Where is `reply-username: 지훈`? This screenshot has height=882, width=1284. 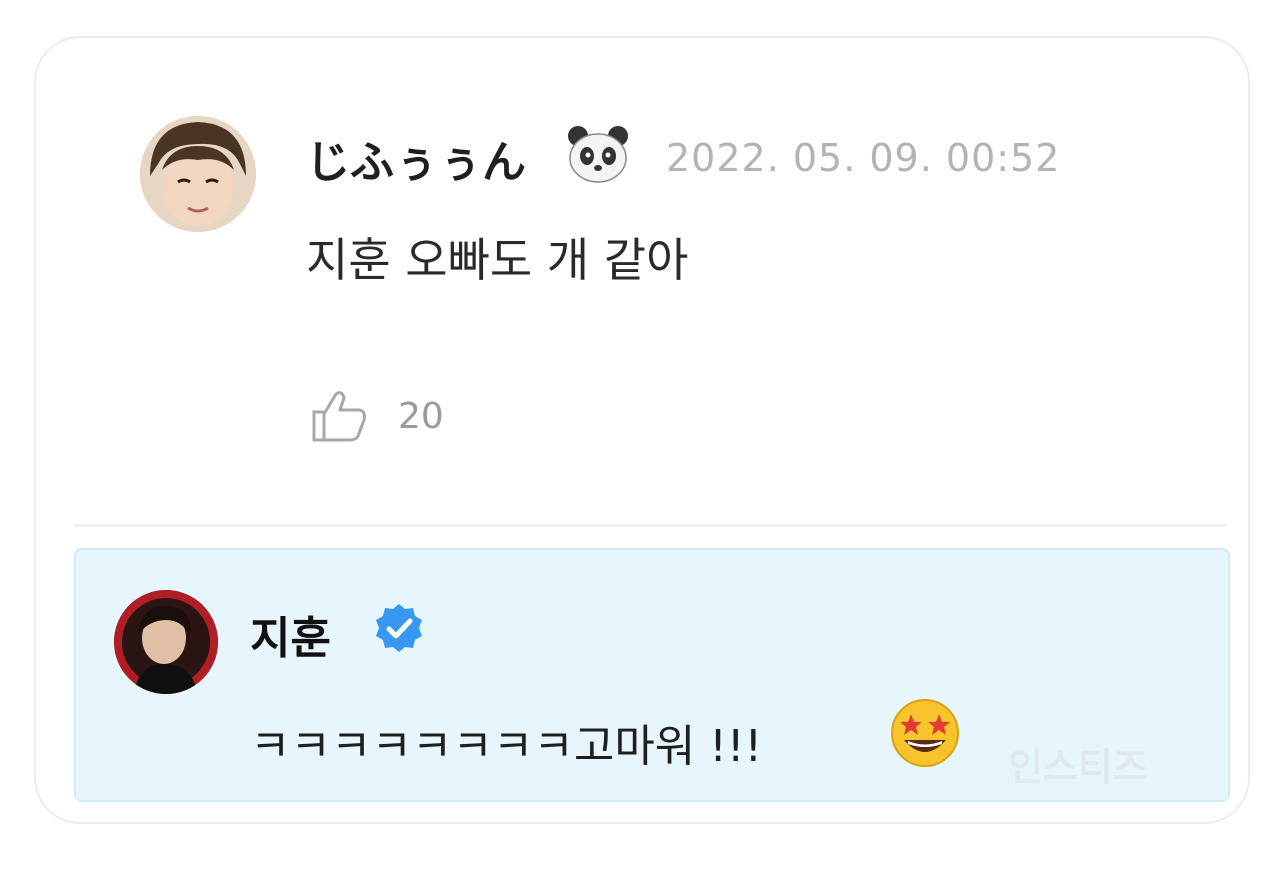
reply-username: 지훈 is located at coordinates (290, 634).